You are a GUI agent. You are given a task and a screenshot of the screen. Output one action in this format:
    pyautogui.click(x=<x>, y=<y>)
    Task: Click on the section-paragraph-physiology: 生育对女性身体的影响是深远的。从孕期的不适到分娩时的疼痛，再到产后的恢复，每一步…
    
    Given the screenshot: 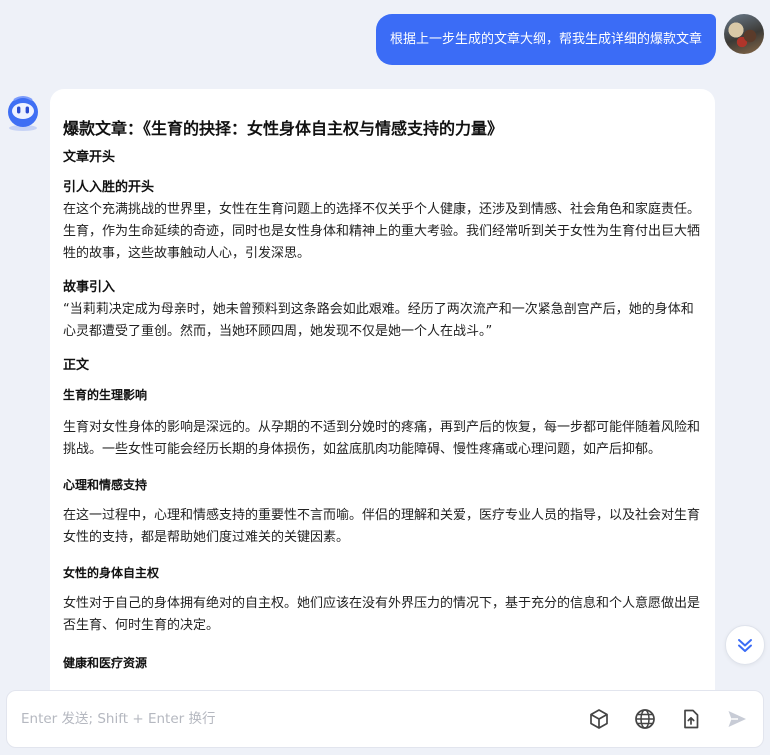 What is the action you would take?
    pyautogui.click(x=382, y=438)
    